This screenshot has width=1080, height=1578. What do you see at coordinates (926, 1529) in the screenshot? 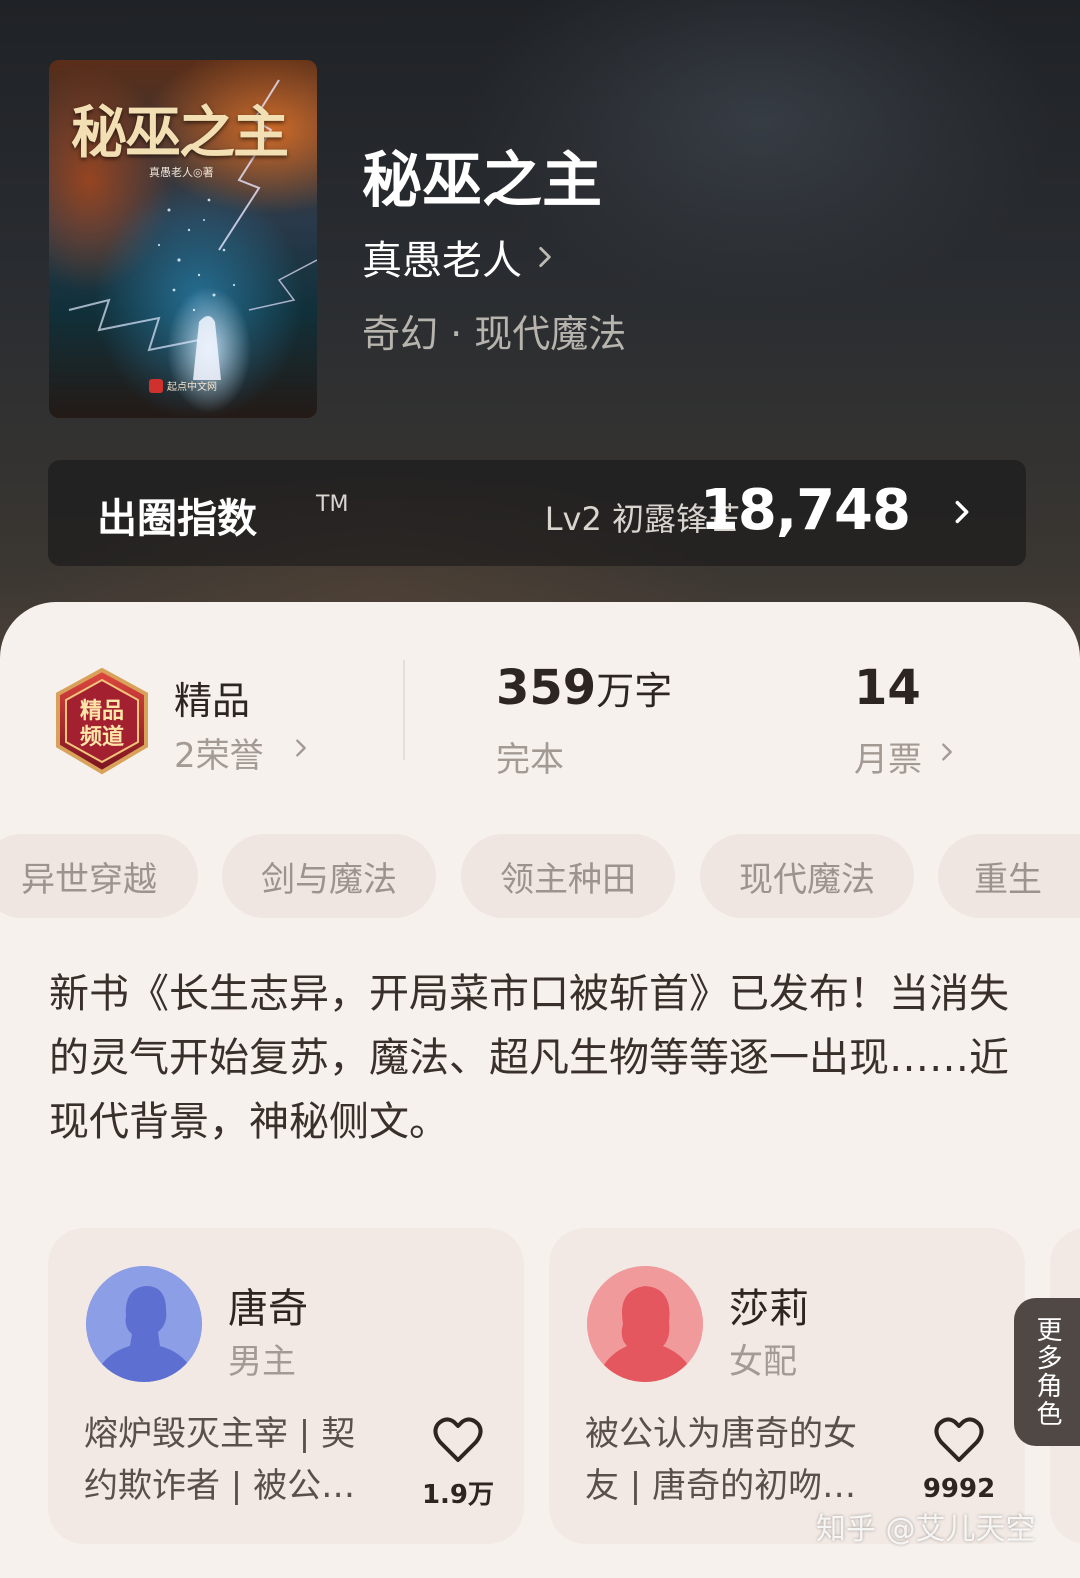
I see `watermark: 知乎 @艾儿天空` at bounding box center [926, 1529].